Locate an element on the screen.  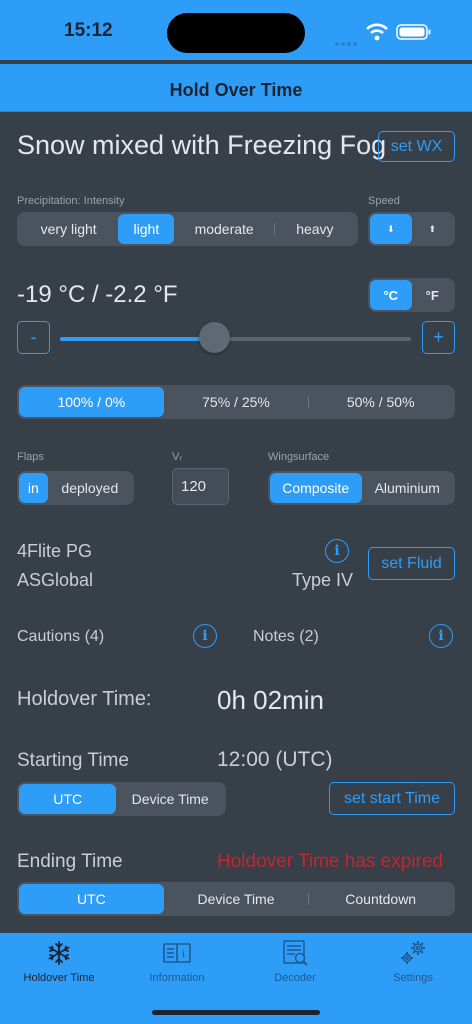
tab-label-information: Information is located at coordinates (177, 978).